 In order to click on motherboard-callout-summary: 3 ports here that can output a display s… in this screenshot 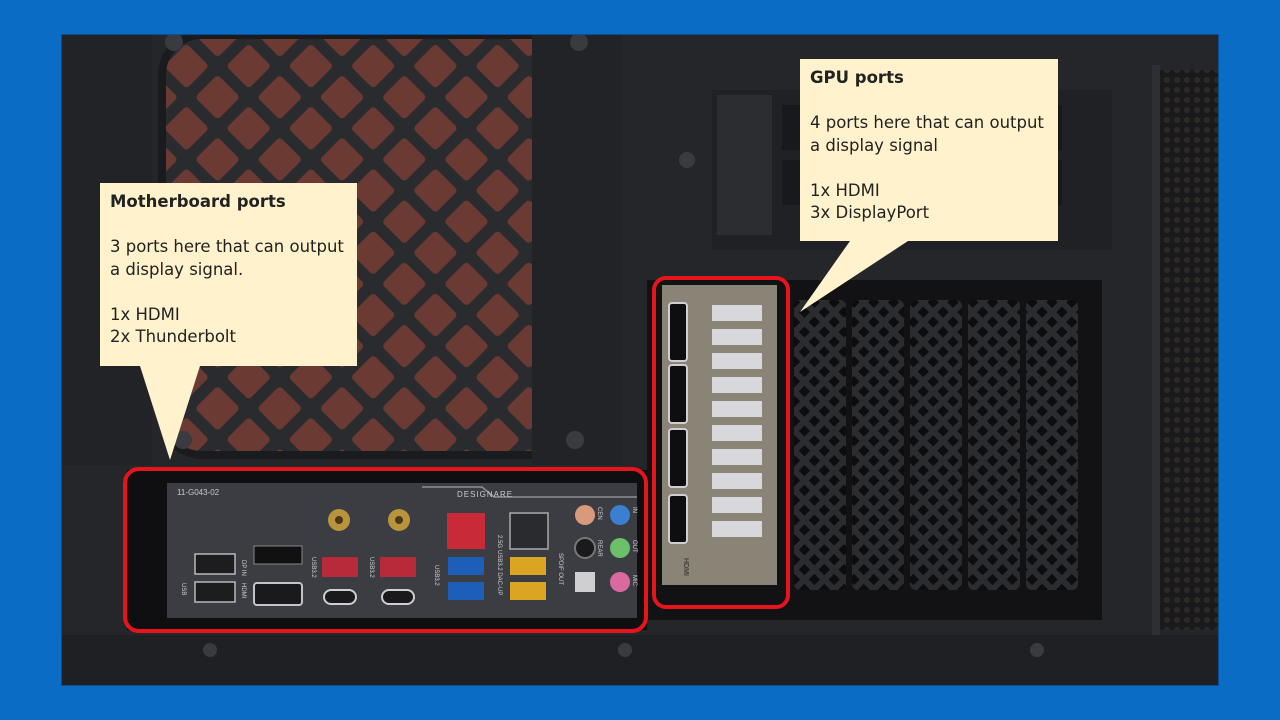, I will do `click(227, 258)`.